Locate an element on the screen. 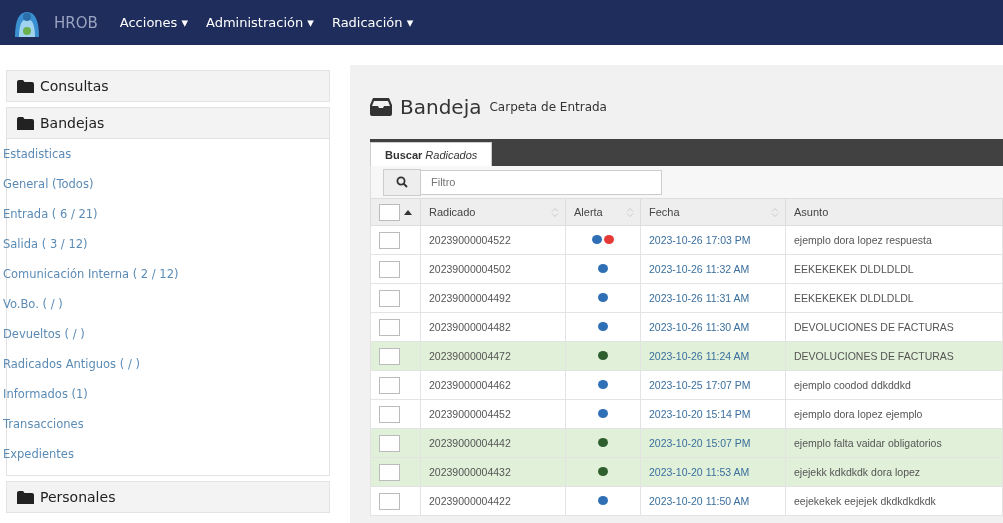  table-cell: 20239000004432 is located at coordinates (470, 472).